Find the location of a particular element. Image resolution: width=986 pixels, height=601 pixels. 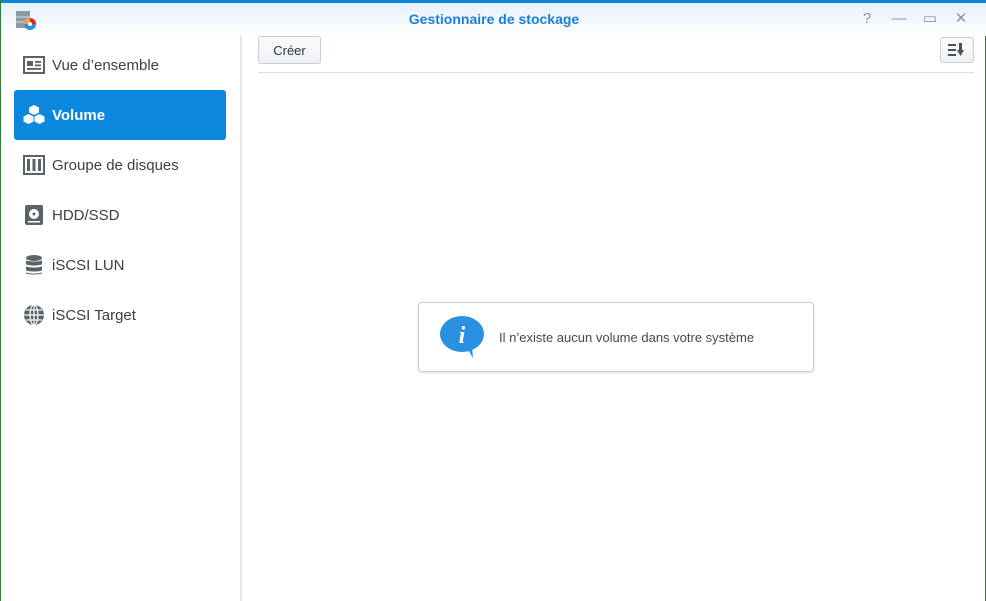

sidebar-item-disk-group: Groupe de disques is located at coordinates (120, 165).